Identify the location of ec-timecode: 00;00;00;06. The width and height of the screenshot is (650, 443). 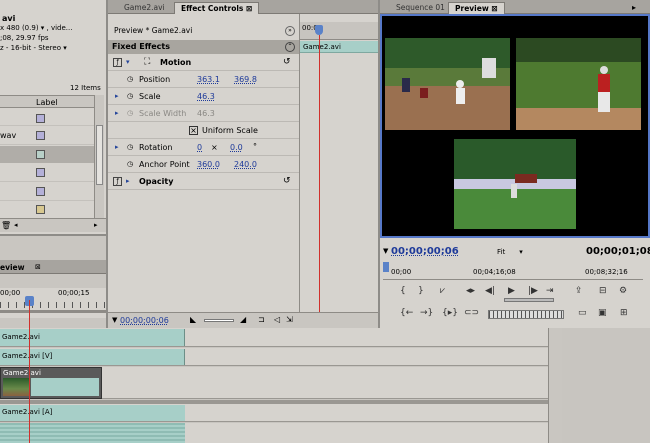
(144, 320).